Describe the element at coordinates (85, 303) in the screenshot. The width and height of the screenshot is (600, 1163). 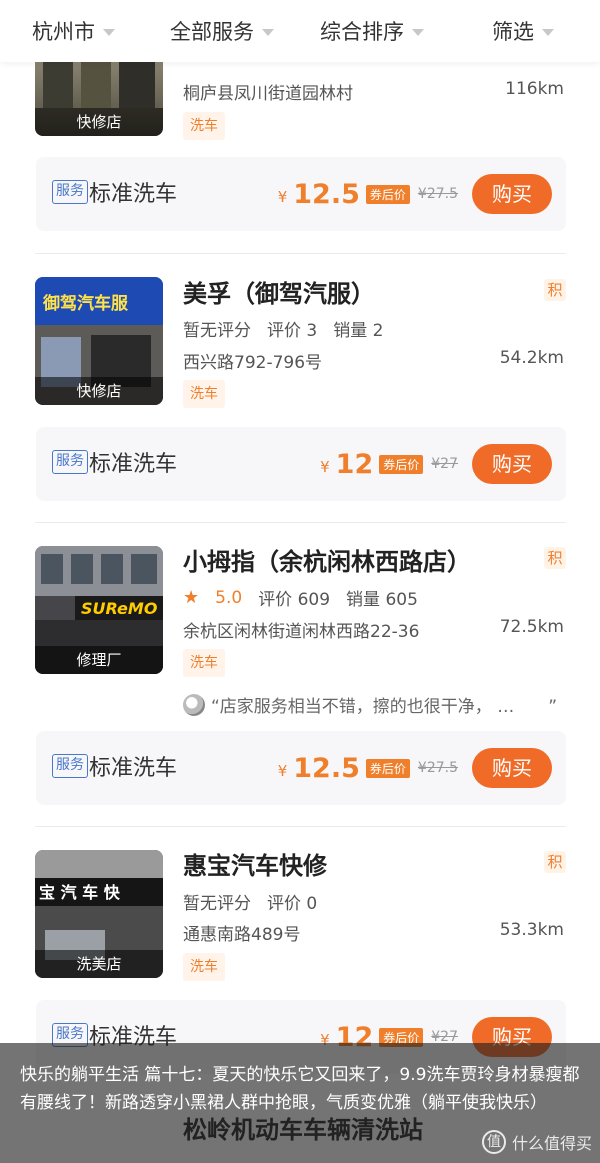
I see `svg-text: 御驾汽车服` at that location.